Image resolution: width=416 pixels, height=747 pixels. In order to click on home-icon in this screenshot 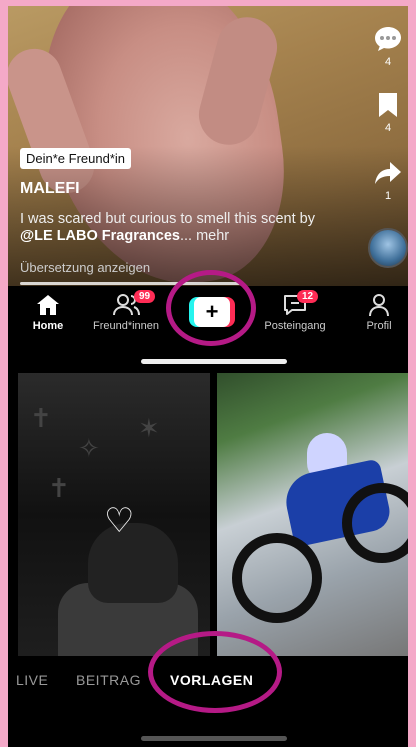, I will do `click(48, 305)`.